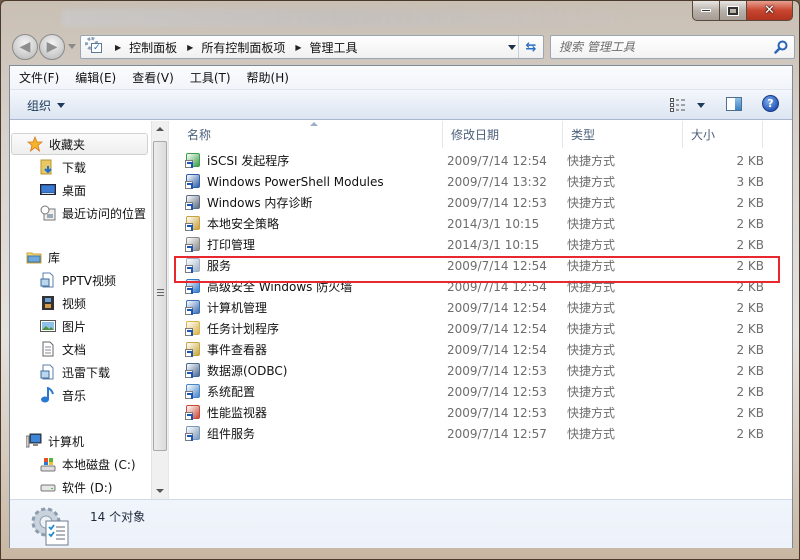 The image size is (800, 560). Describe the element at coordinates (243, 47) in the screenshot. I see `breadcrumb-all-items: 所有控制面板项` at that location.